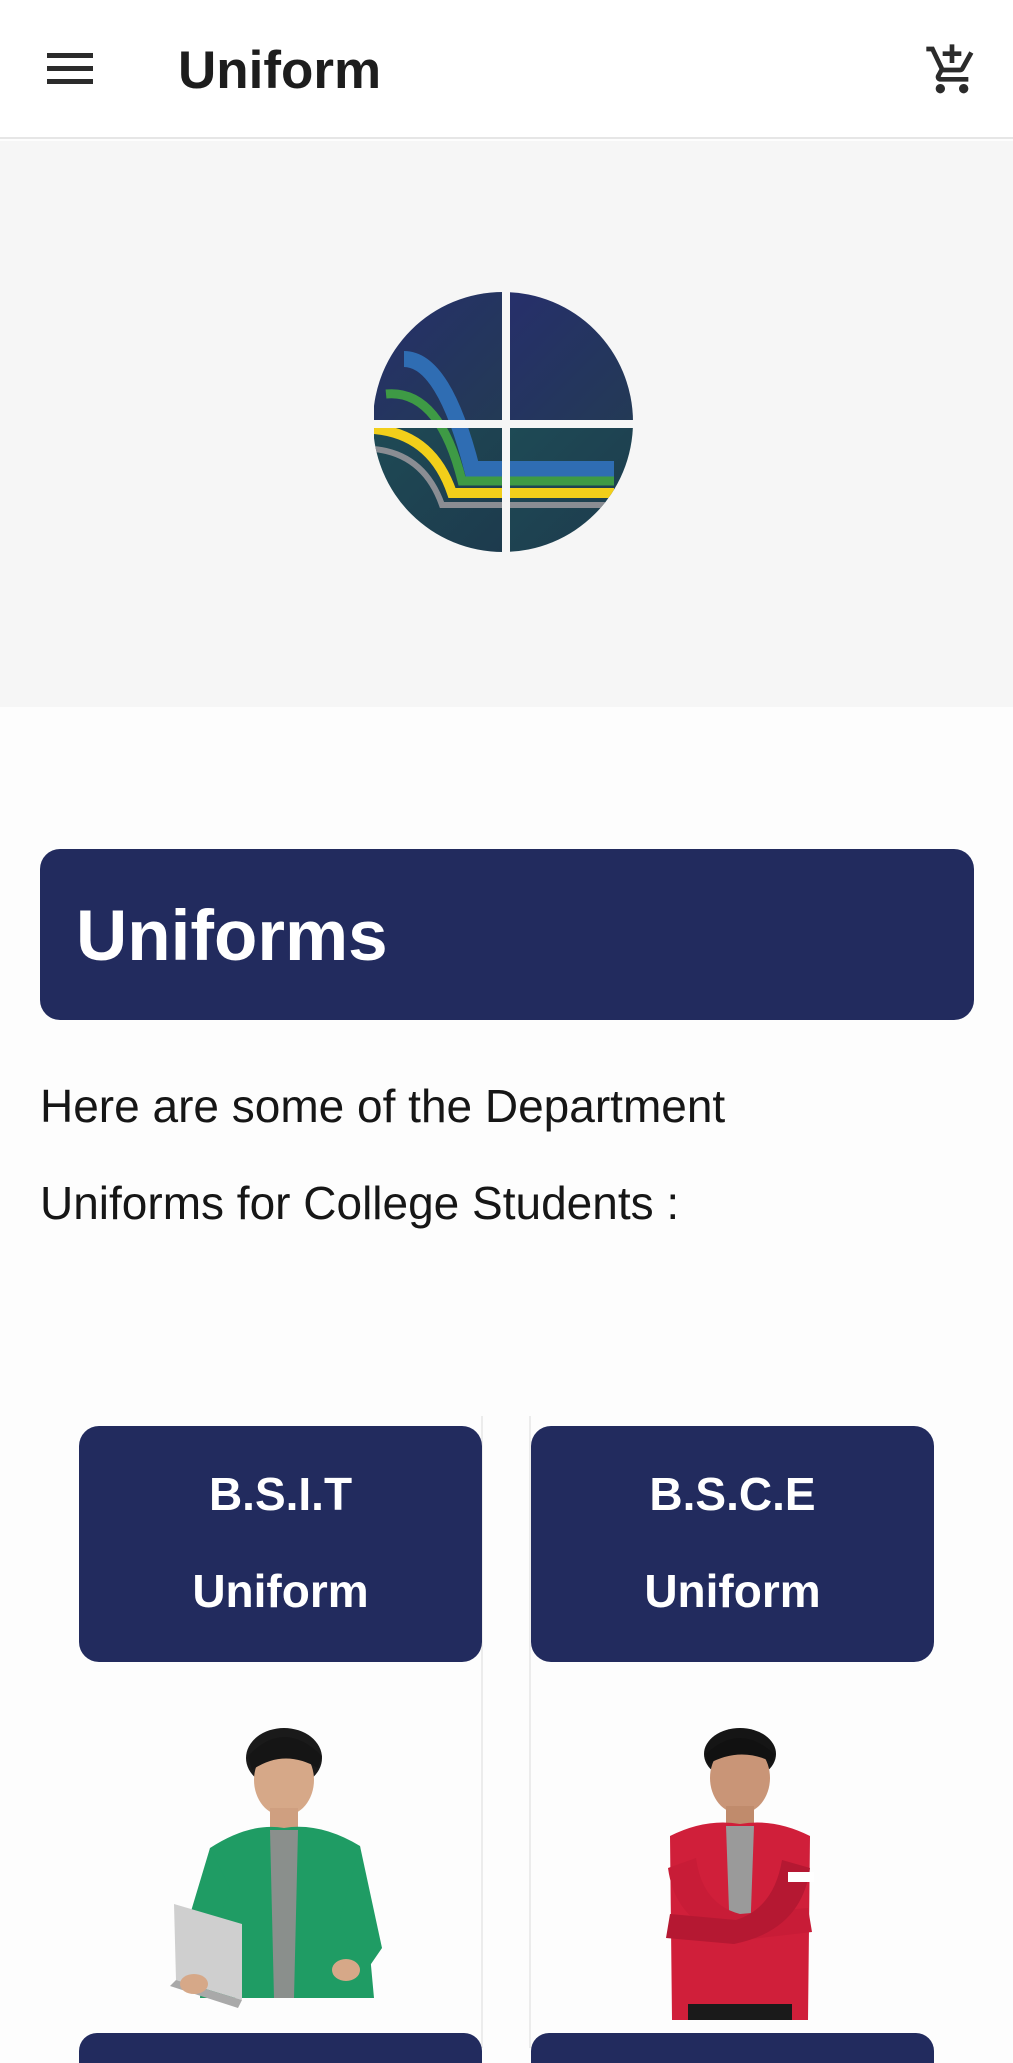 The height and width of the screenshot is (2063, 1013). What do you see at coordinates (732, 2048) in the screenshot?
I see `bsce-order-button` at bounding box center [732, 2048].